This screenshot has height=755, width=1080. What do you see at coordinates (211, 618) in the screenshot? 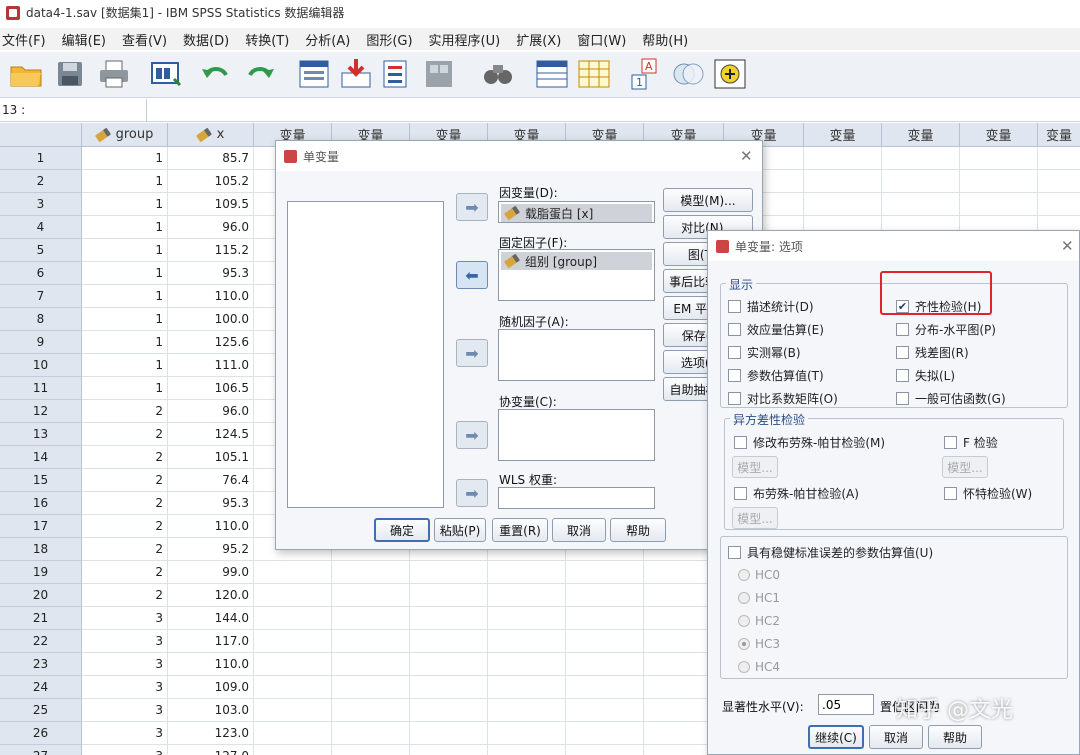
I see `cell-x: 144.0` at bounding box center [211, 618].